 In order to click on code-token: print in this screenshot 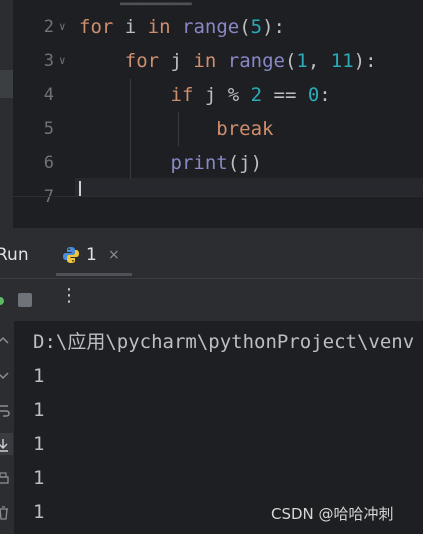, I will do `click(199, 163)`.